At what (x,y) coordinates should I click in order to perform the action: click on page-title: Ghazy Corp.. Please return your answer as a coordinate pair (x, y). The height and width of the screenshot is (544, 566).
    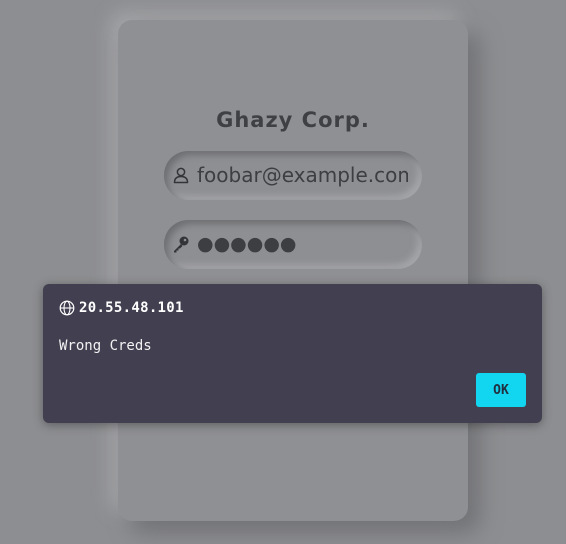
    Looking at the image, I should click on (293, 120).